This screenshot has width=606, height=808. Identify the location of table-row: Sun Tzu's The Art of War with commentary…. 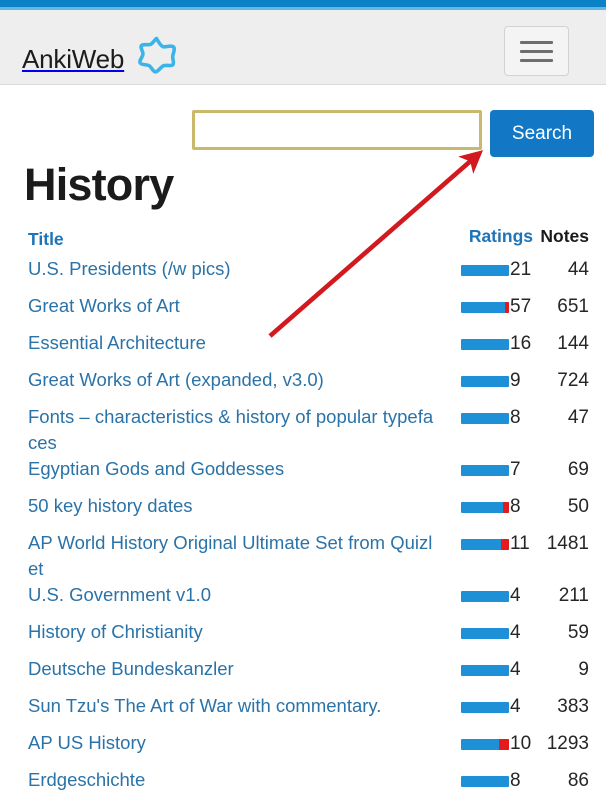
(303, 711).